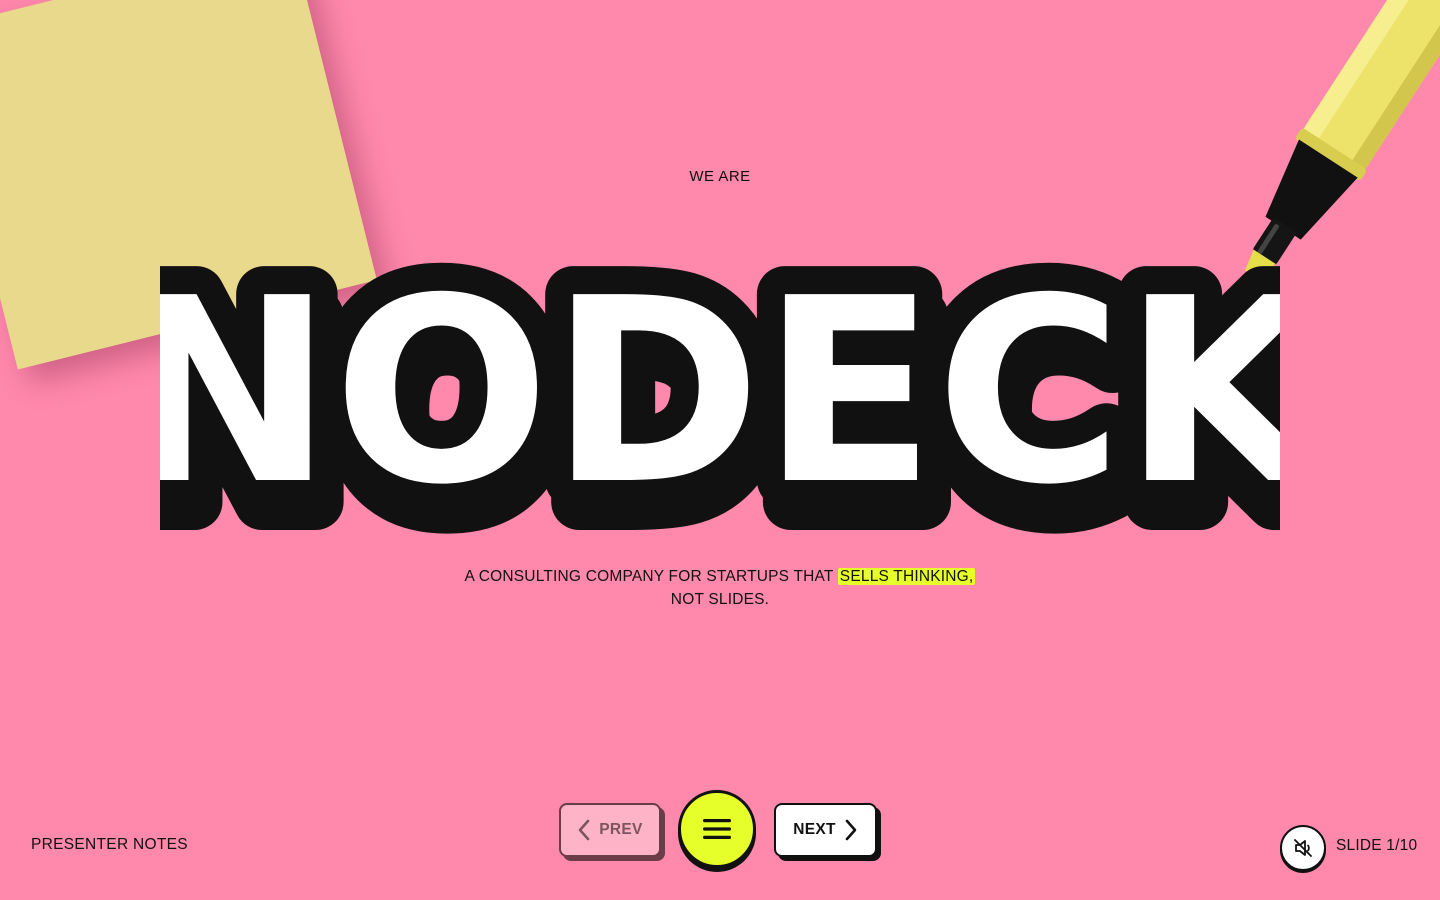  I want to click on menu-button, so click(717, 829).